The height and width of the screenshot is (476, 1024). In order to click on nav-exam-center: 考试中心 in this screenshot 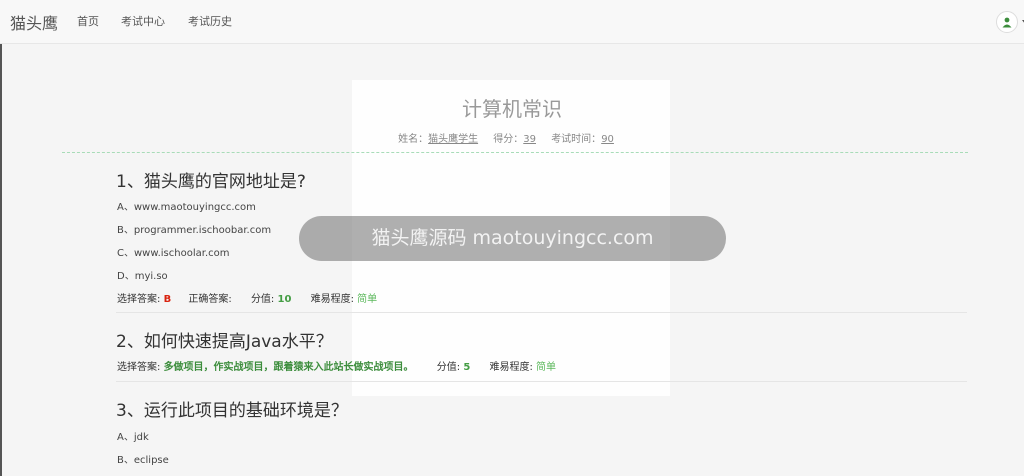, I will do `click(143, 21)`.